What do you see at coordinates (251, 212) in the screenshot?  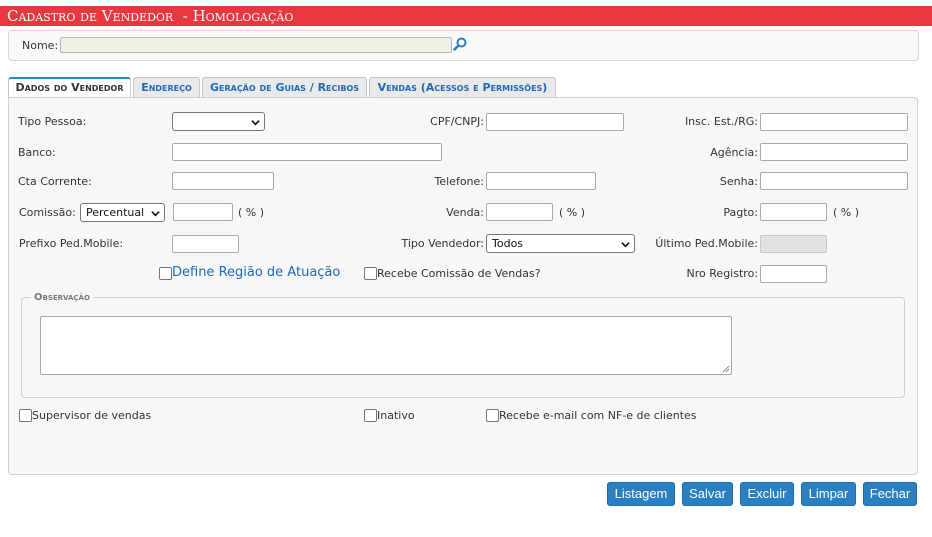 I see `comissao-unit: ( % )` at bounding box center [251, 212].